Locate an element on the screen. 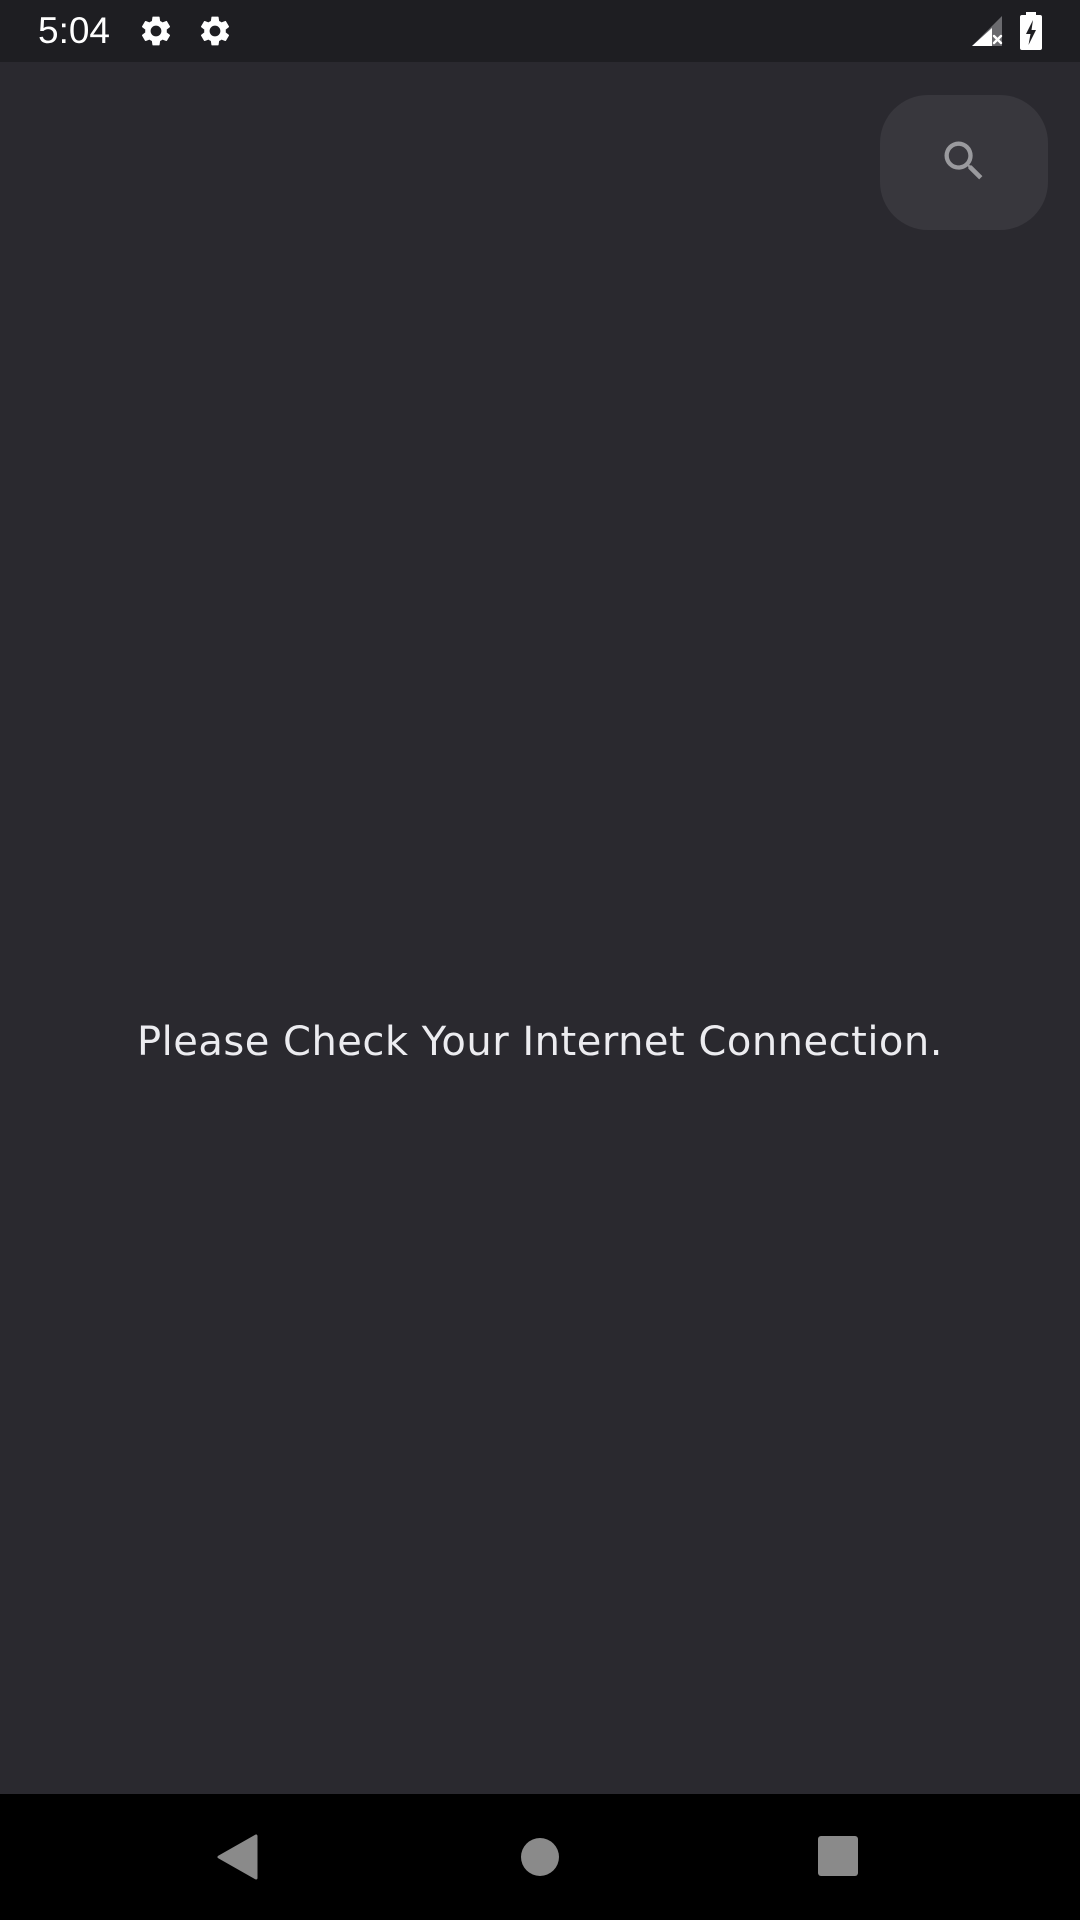 This screenshot has height=1920, width=1080. battery-charging-icon is located at coordinates (1031, 31).